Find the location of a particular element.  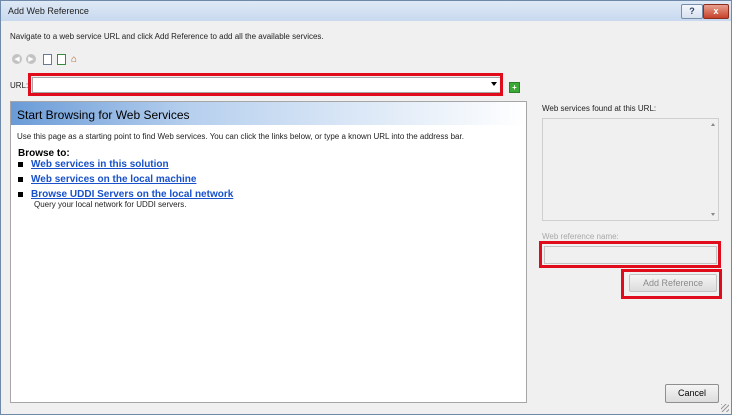

title-bar: Add Web Reference ? x is located at coordinates (366, 11).